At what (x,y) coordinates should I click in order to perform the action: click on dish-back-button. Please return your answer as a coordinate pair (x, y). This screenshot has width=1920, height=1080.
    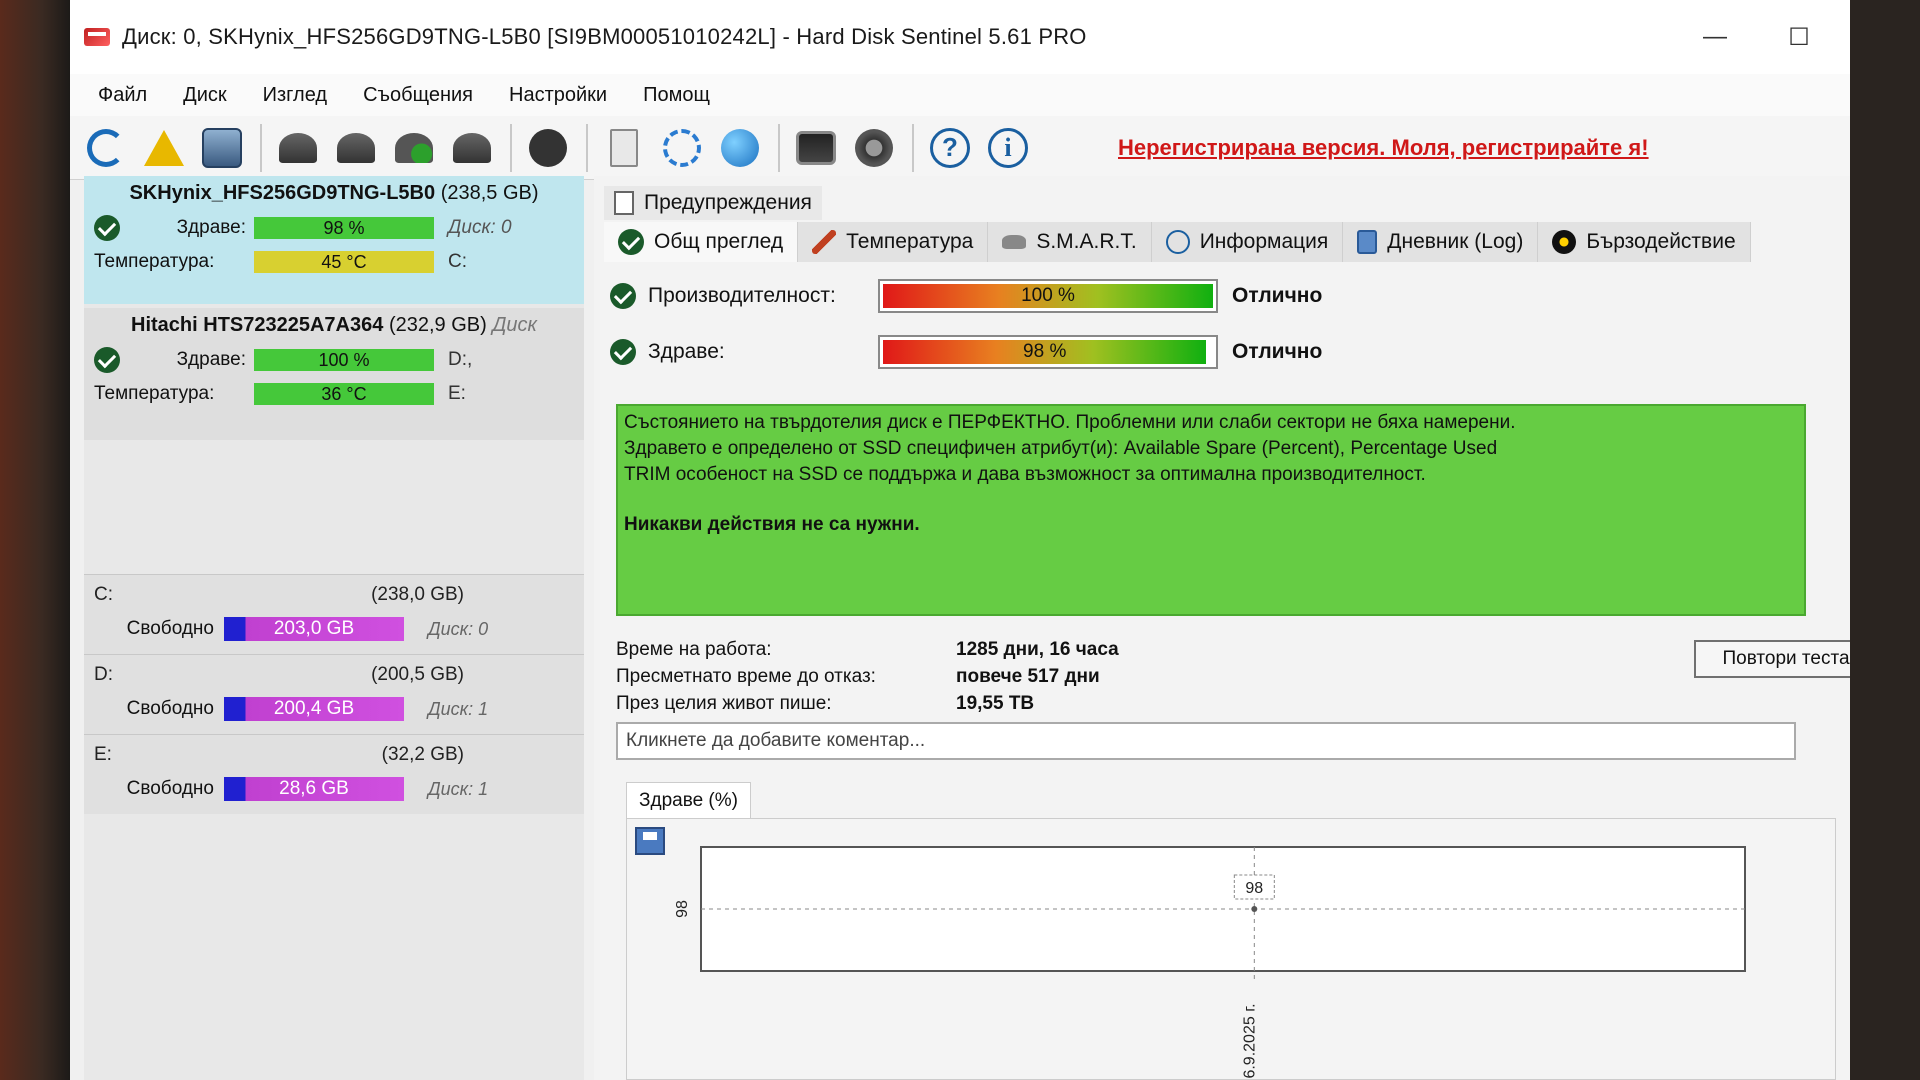
    Looking at the image, I should click on (472, 148).